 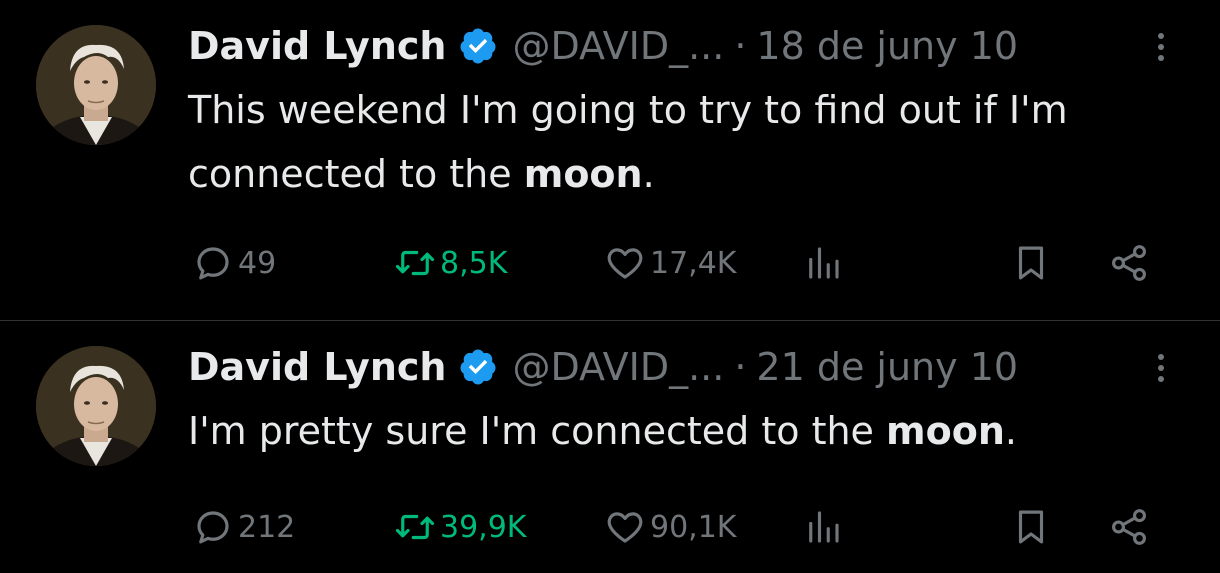 What do you see at coordinates (693, 174) in the screenshot?
I see `tweet-text-line: connected to the moon.` at bounding box center [693, 174].